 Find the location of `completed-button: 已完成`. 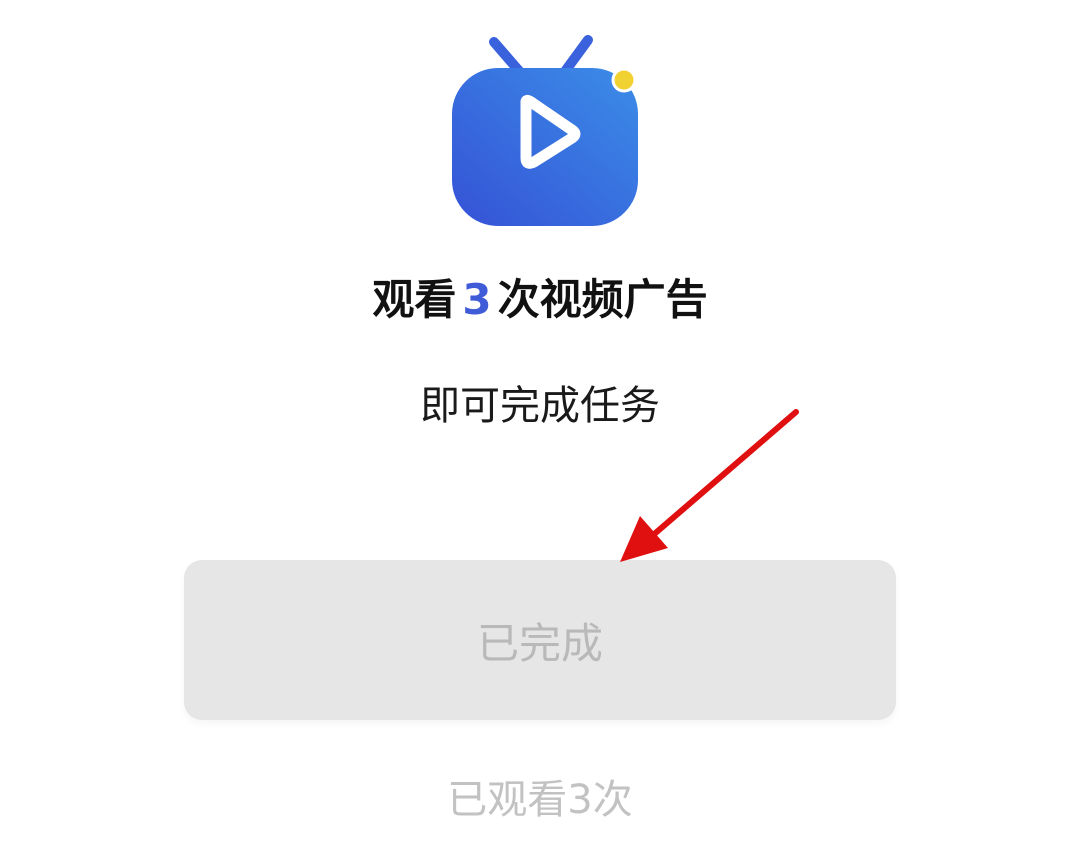

completed-button: 已完成 is located at coordinates (540, 640).